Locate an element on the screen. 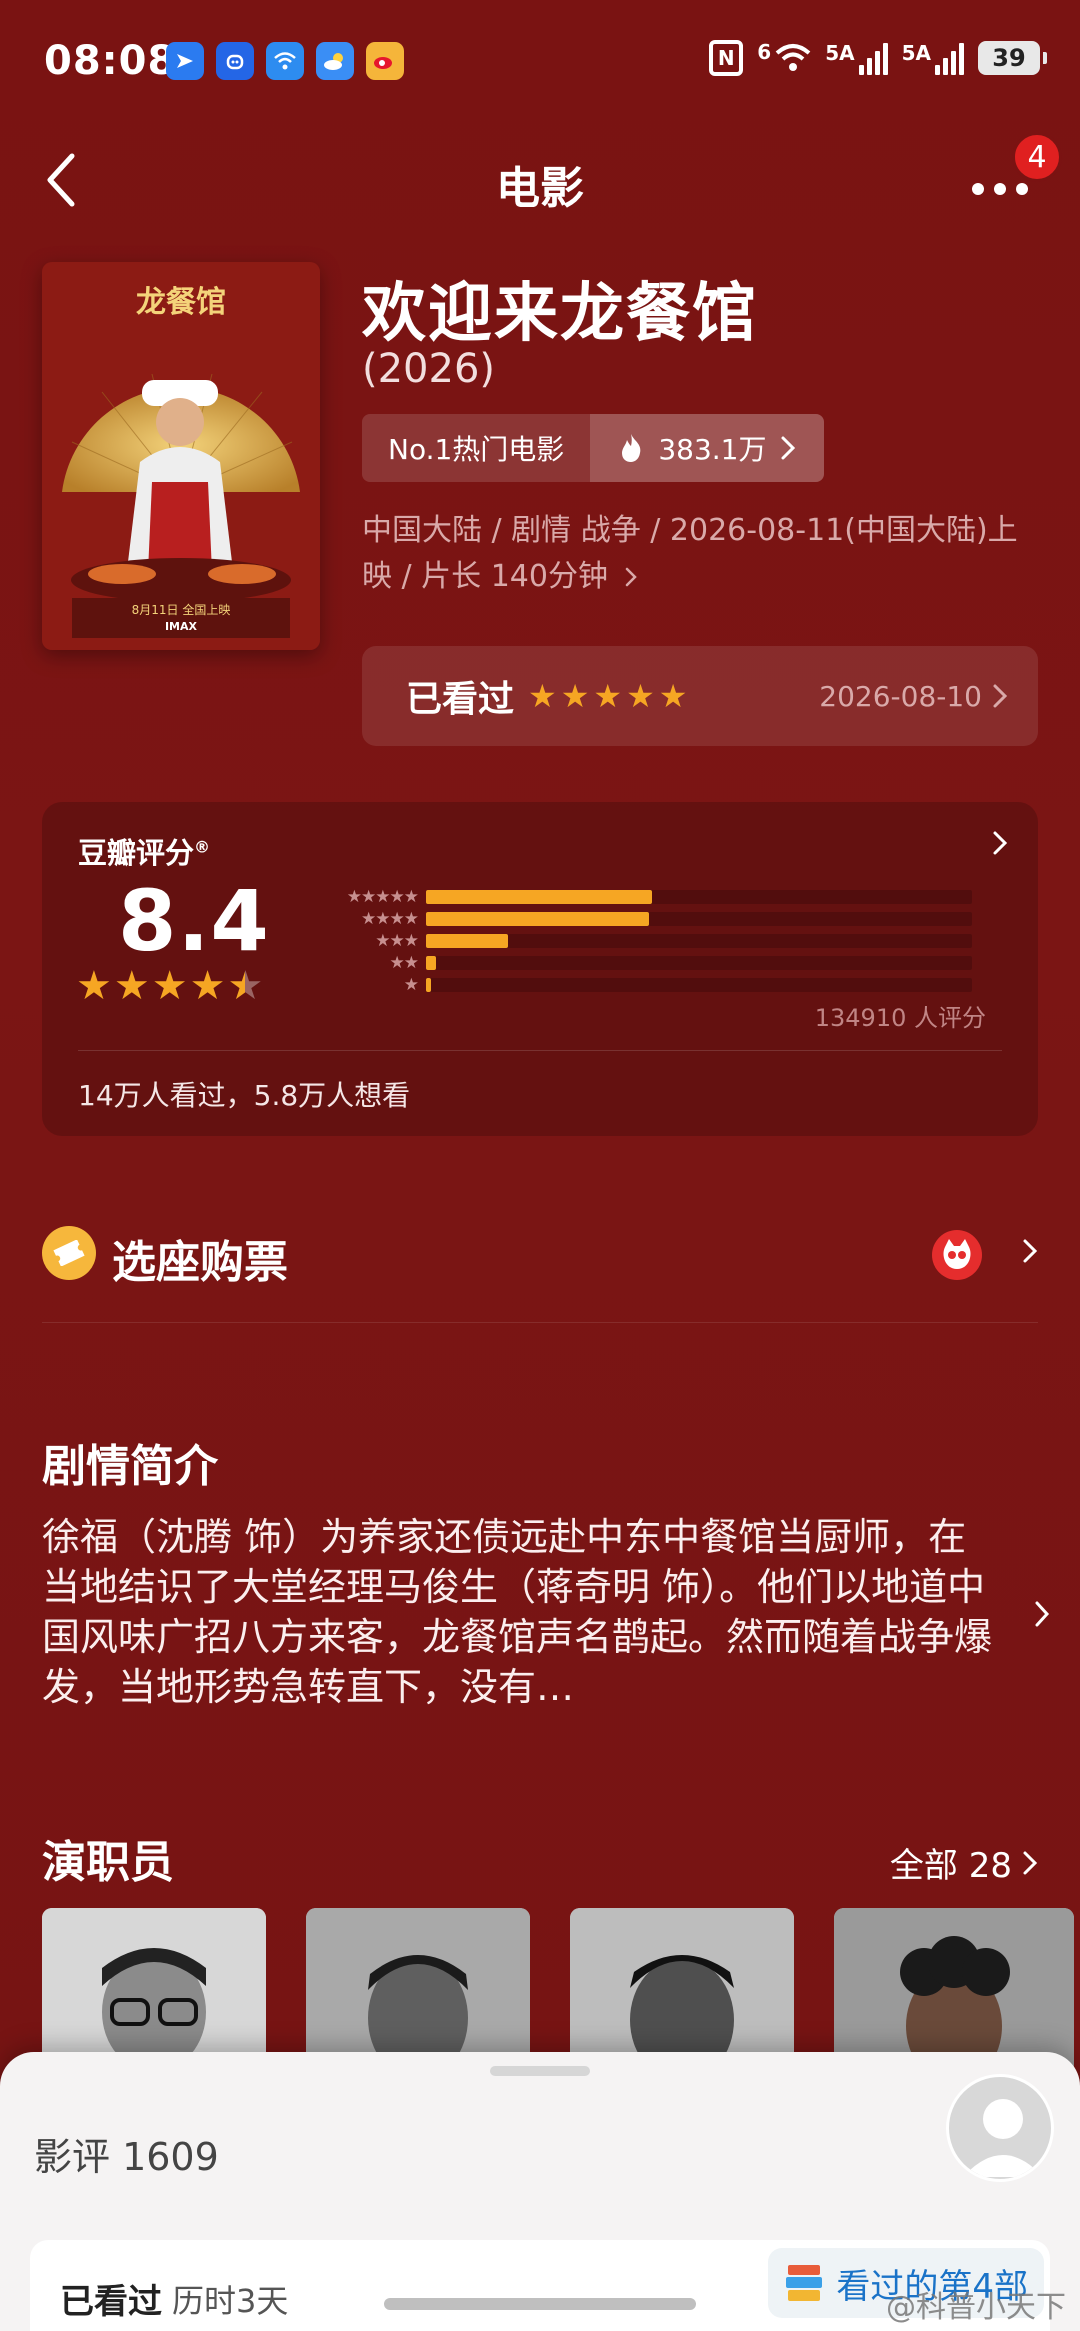  movie-poster: 龙餐馆 8月11日 全国上映 IMAX is located at coordinates (181, 456).